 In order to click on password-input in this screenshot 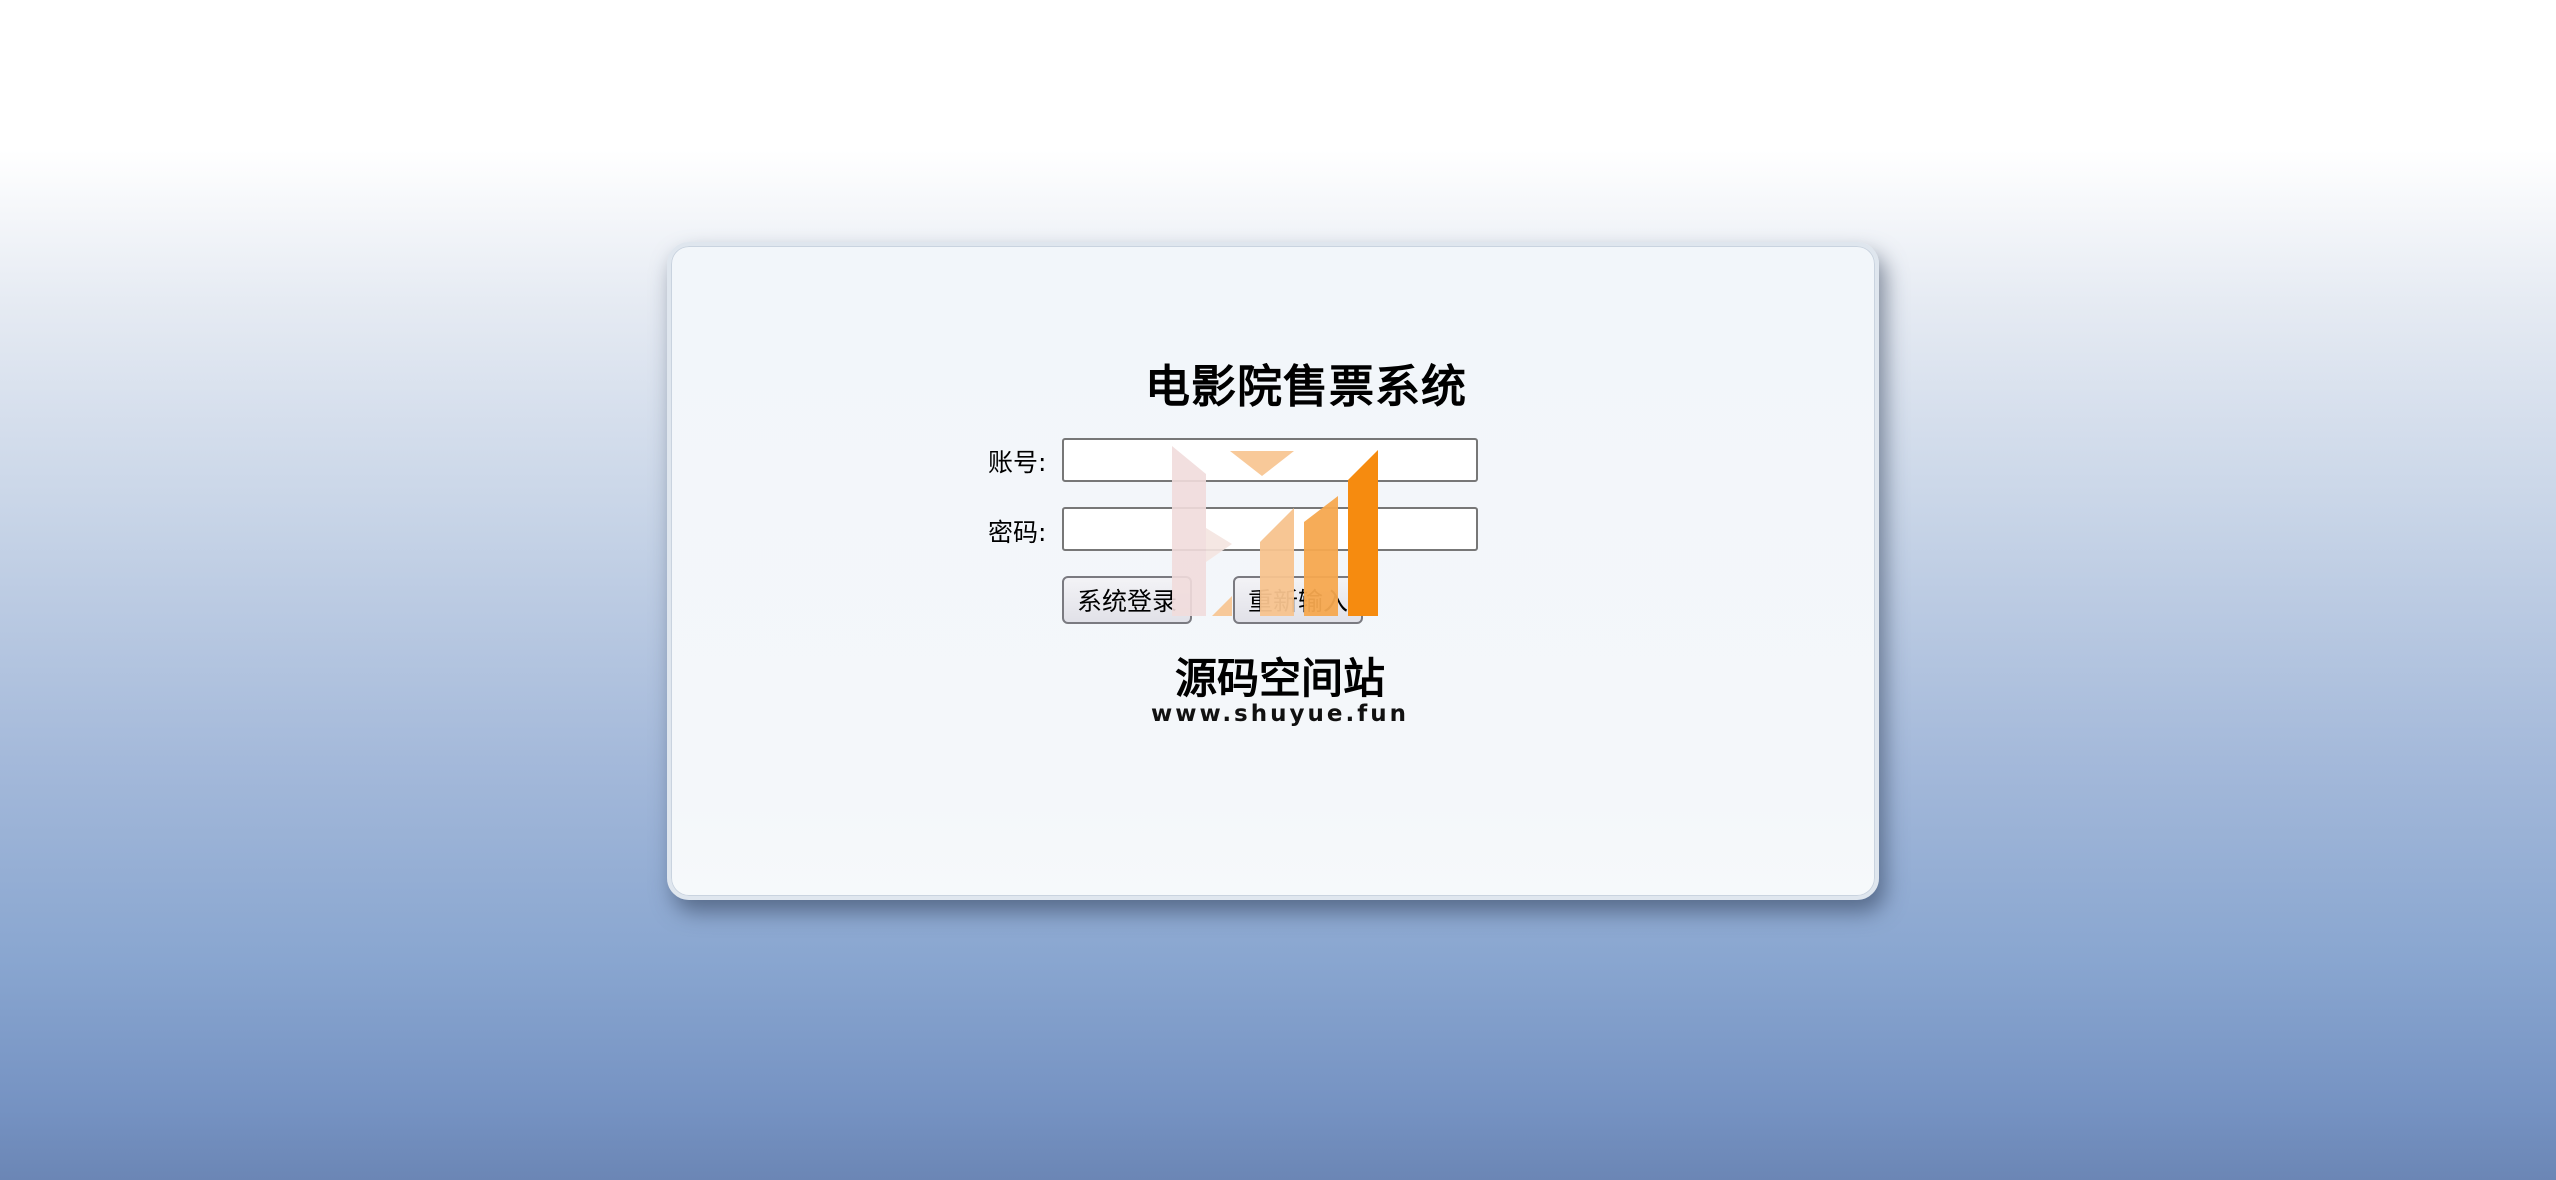, I will do `click(1270, 529)`.